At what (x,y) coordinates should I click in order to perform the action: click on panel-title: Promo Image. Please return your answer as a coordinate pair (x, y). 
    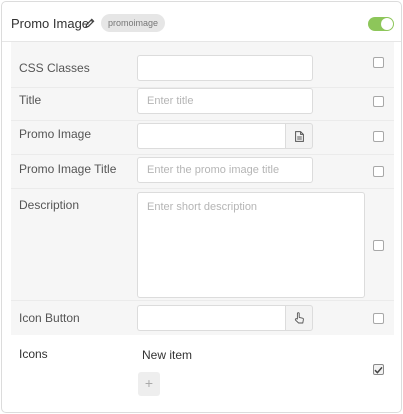
    Looking at the image, I should click on (50, 23).